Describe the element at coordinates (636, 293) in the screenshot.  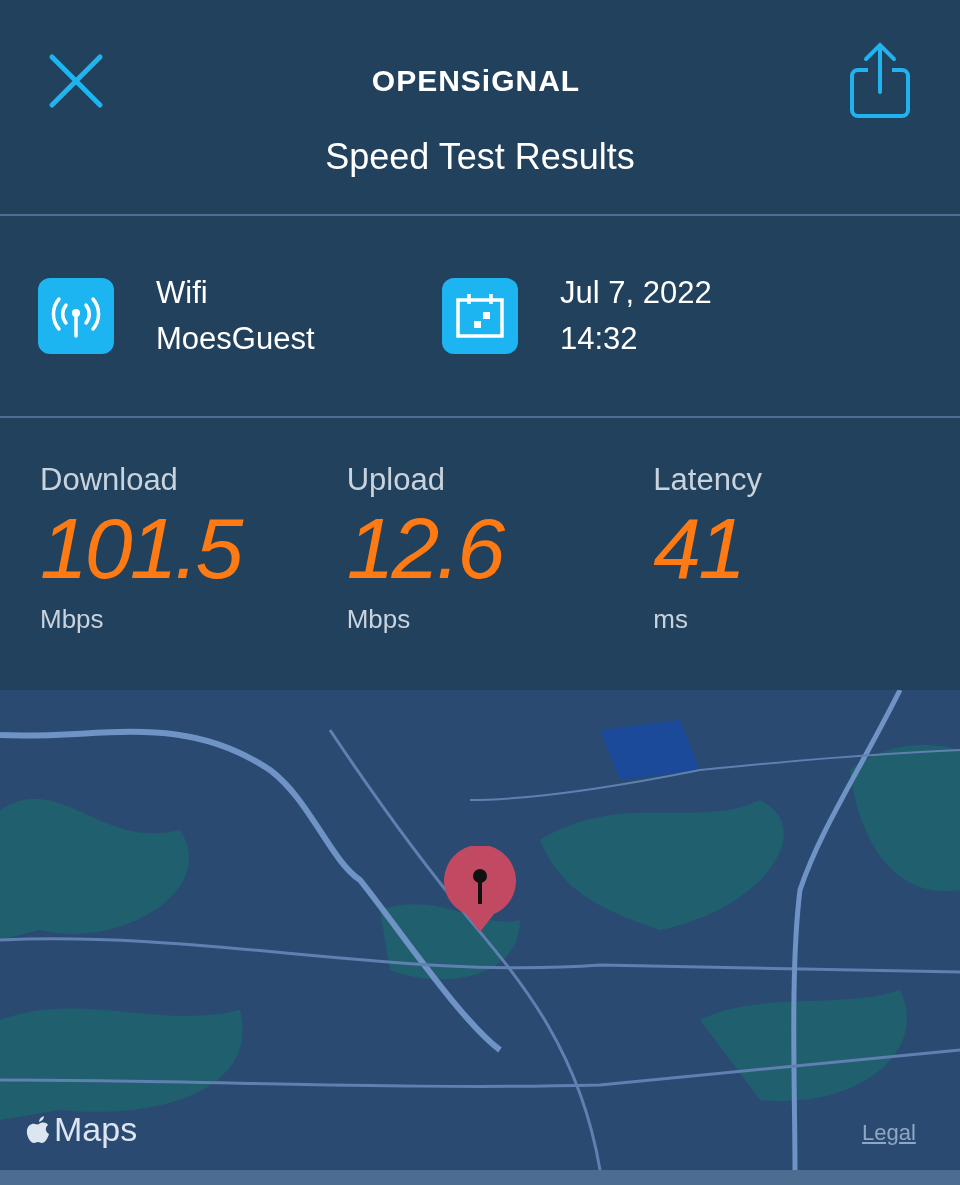
I see `info-text: Jul 7, 2022` at that location.